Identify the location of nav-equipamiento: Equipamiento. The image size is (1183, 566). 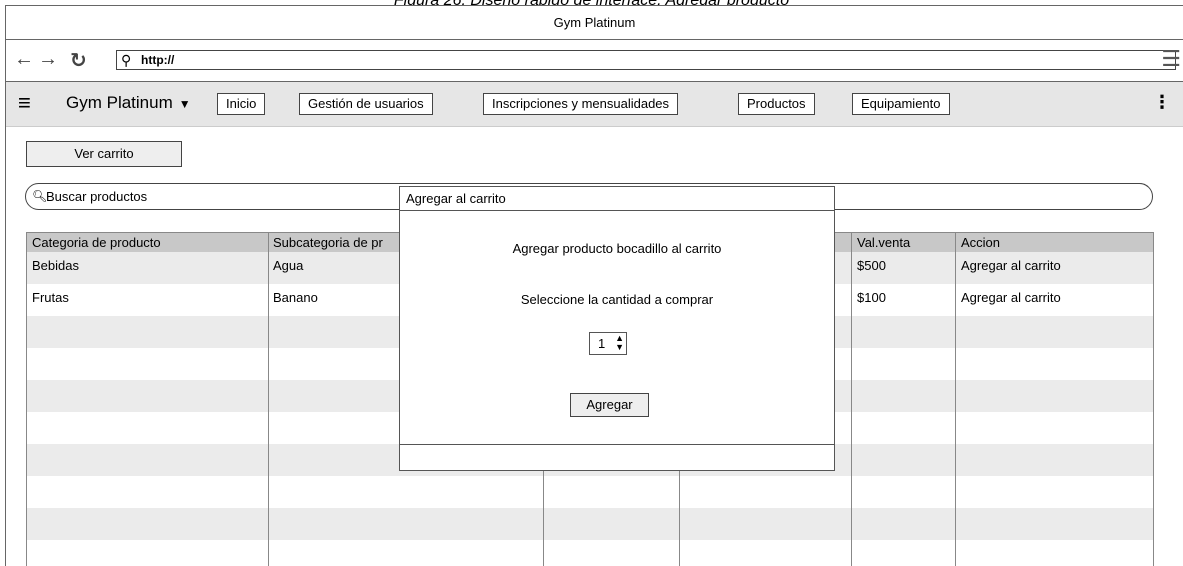
(901, 104).